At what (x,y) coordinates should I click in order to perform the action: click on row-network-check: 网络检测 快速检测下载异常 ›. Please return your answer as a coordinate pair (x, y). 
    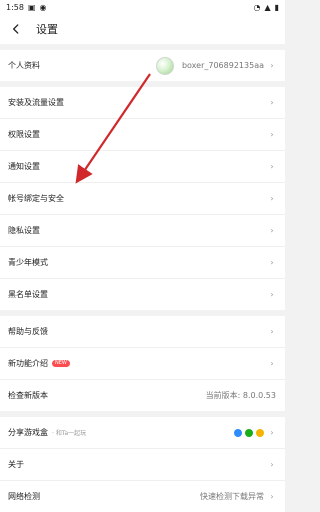
    Looking at the image, I should click on (142, 496).